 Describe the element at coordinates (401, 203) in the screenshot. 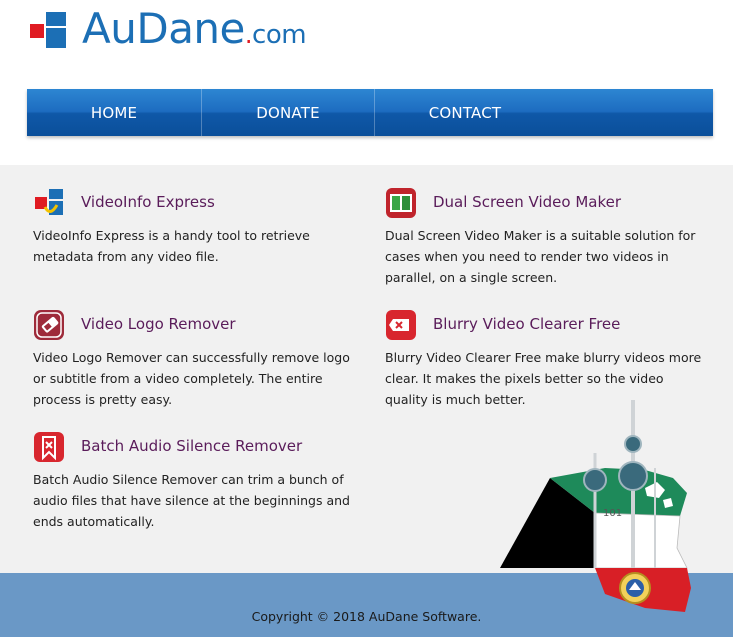

I see `dual-screen-icon` at that location.